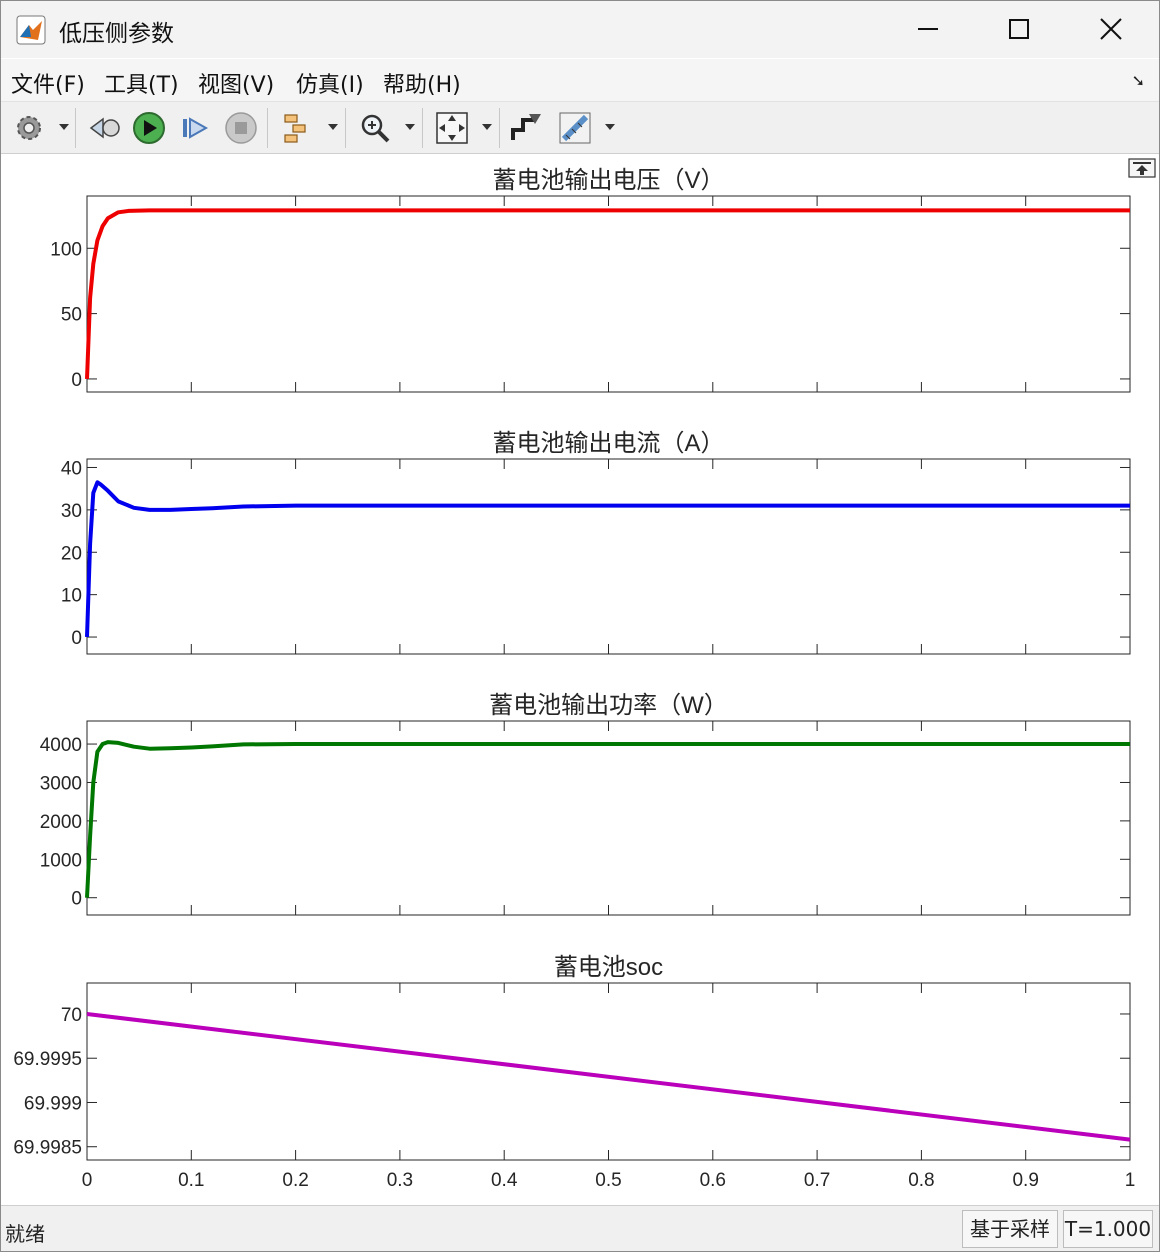 This screenshot has height=1252, width=1160. I want to click on stop-icon, so click(241, 128).